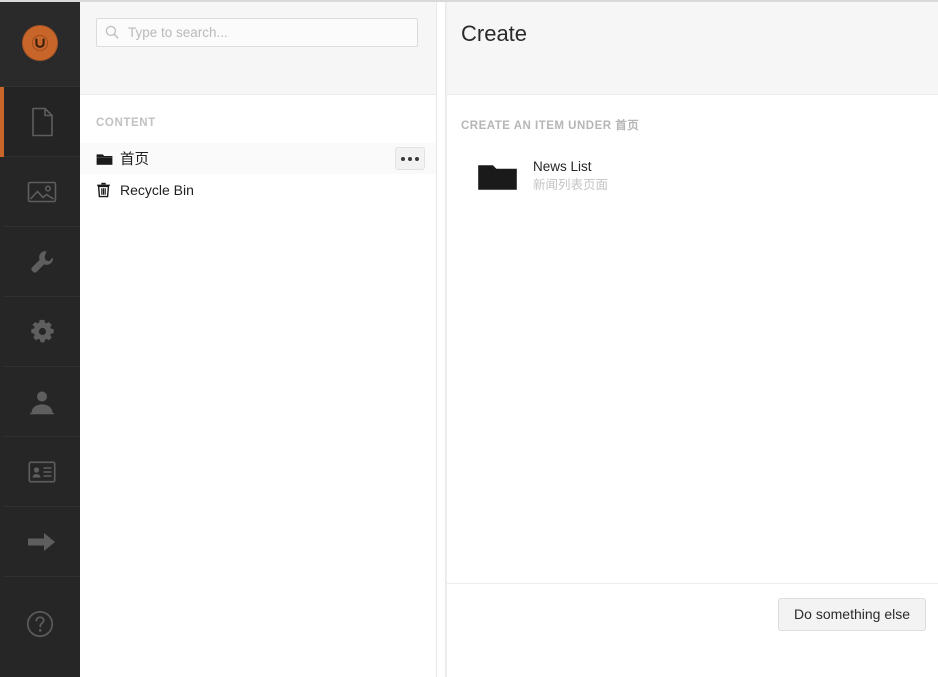 The width and height of the screenshot is (938, 677). I want to click on tree-node-options-button, so click(410, 158).